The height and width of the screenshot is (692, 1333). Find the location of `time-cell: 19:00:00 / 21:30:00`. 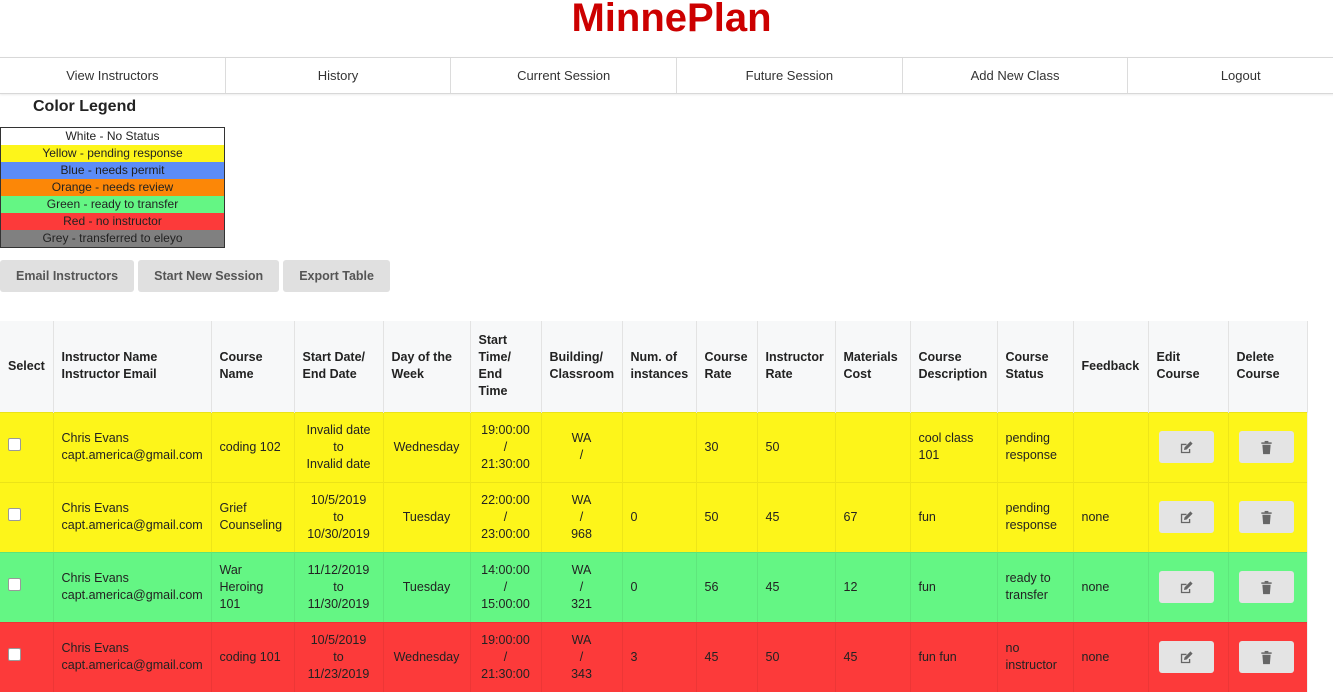

time-cell: 19:00:00 / 21:30:00 is located at coordinates (506, 657).